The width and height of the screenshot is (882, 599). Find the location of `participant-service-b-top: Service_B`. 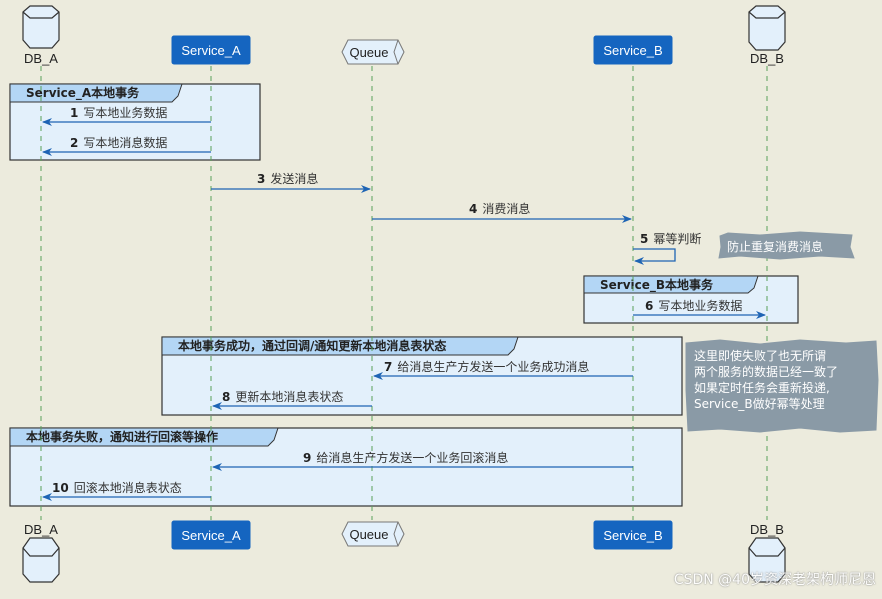

participant-service-b-top: Service_B is located at coordinates (633, 50).